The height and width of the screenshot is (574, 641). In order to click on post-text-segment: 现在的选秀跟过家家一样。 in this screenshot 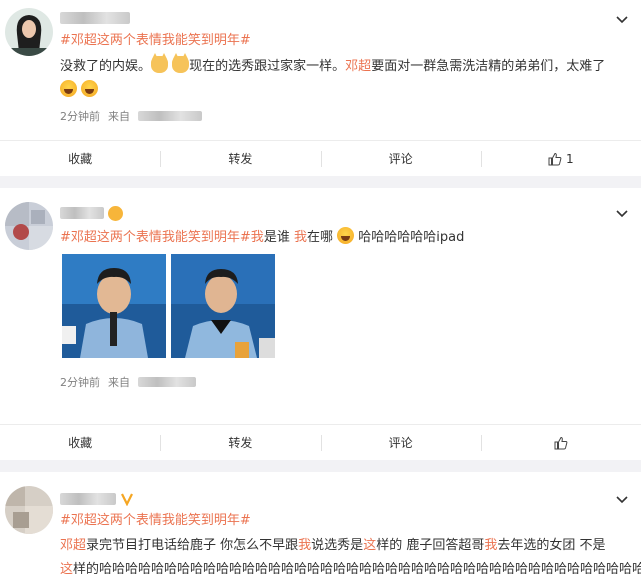, I will do `click(267, 66)`.